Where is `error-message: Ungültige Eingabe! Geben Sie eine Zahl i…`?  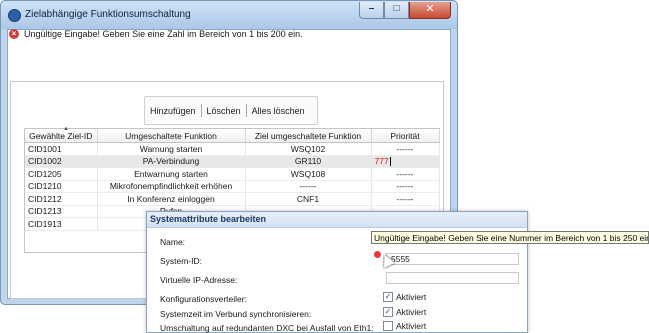 error-message: Ungültige Eingabe! Geben Sie eine Zahl i… is located at coordinates (163, 34).